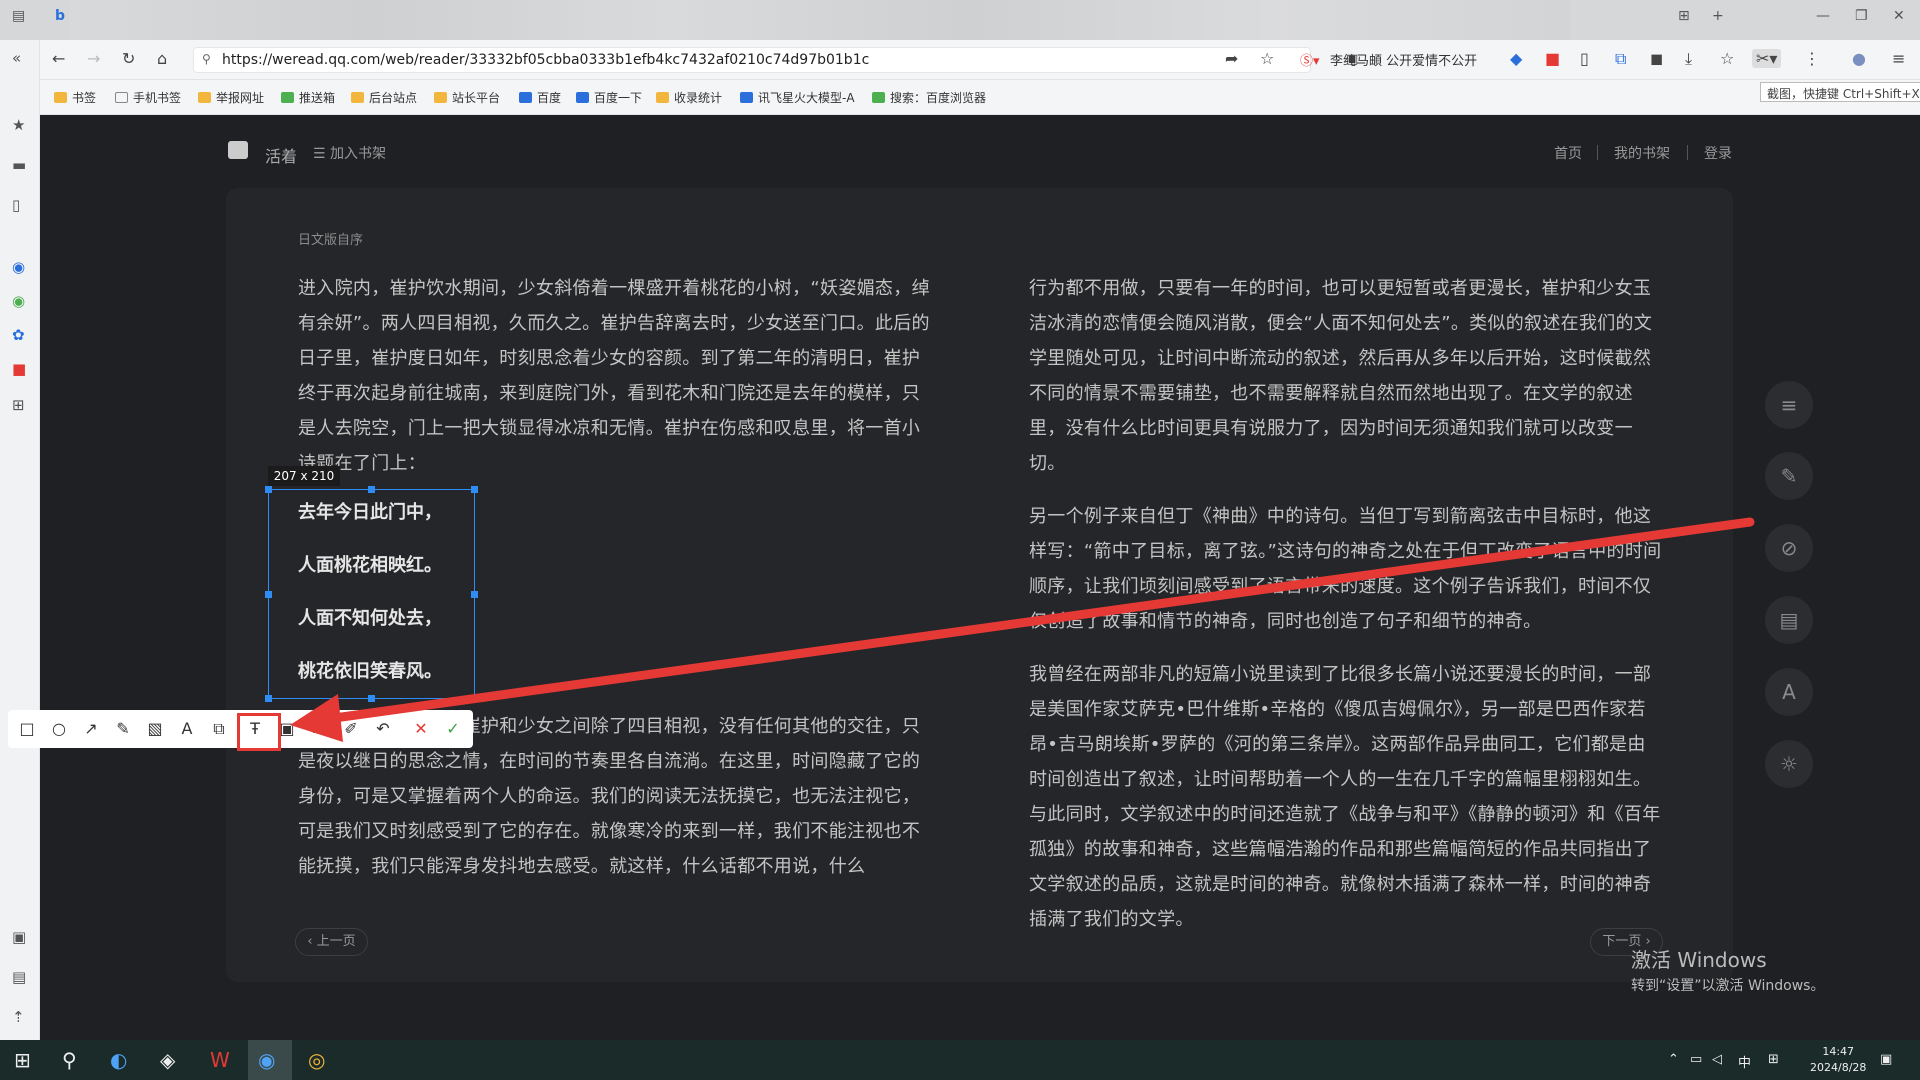 This screenshot has width=1920, height=1080. Describe the element at coordinates (167, 1060) in the screenshot. I see `app-icon: ◈` at that location.